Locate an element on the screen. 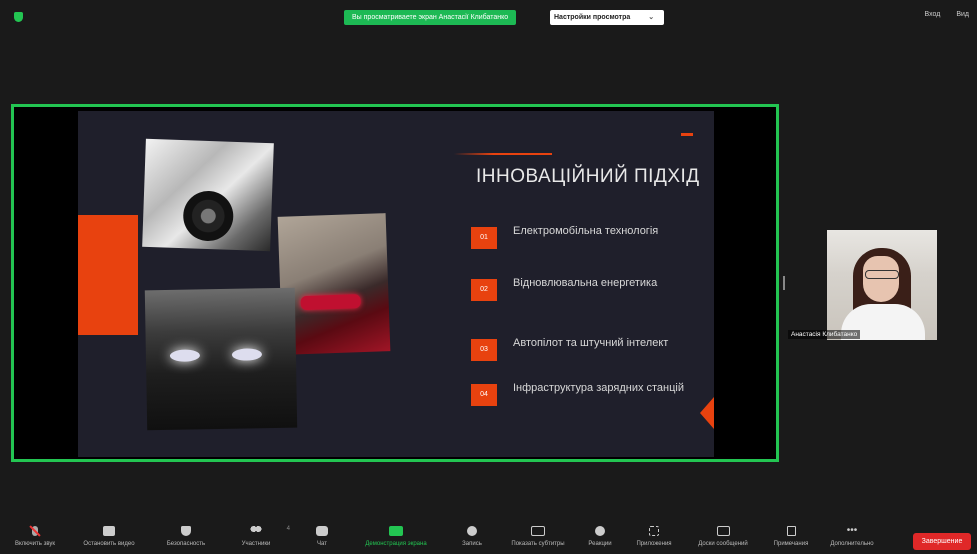 This screenshot has width=977, height=554. car-photo-dark is located at coordinates (221, 359).